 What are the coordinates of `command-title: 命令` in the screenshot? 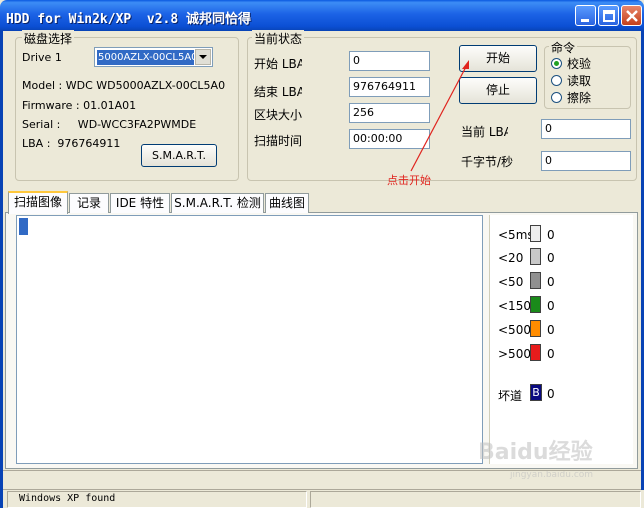 It's located at (563, 47).